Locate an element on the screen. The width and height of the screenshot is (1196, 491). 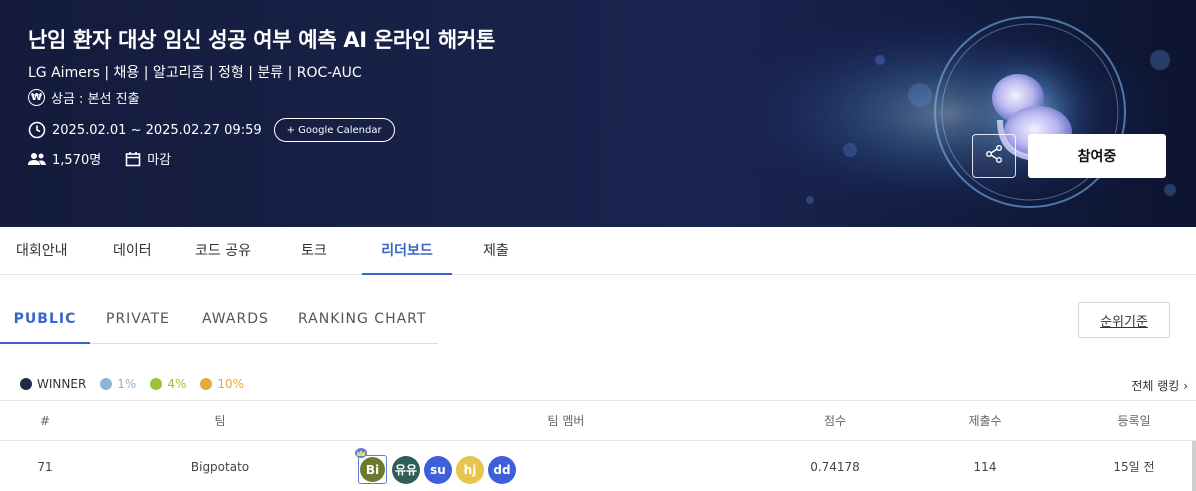
legend-top-10: 10% is located at coordinates (222, 384).